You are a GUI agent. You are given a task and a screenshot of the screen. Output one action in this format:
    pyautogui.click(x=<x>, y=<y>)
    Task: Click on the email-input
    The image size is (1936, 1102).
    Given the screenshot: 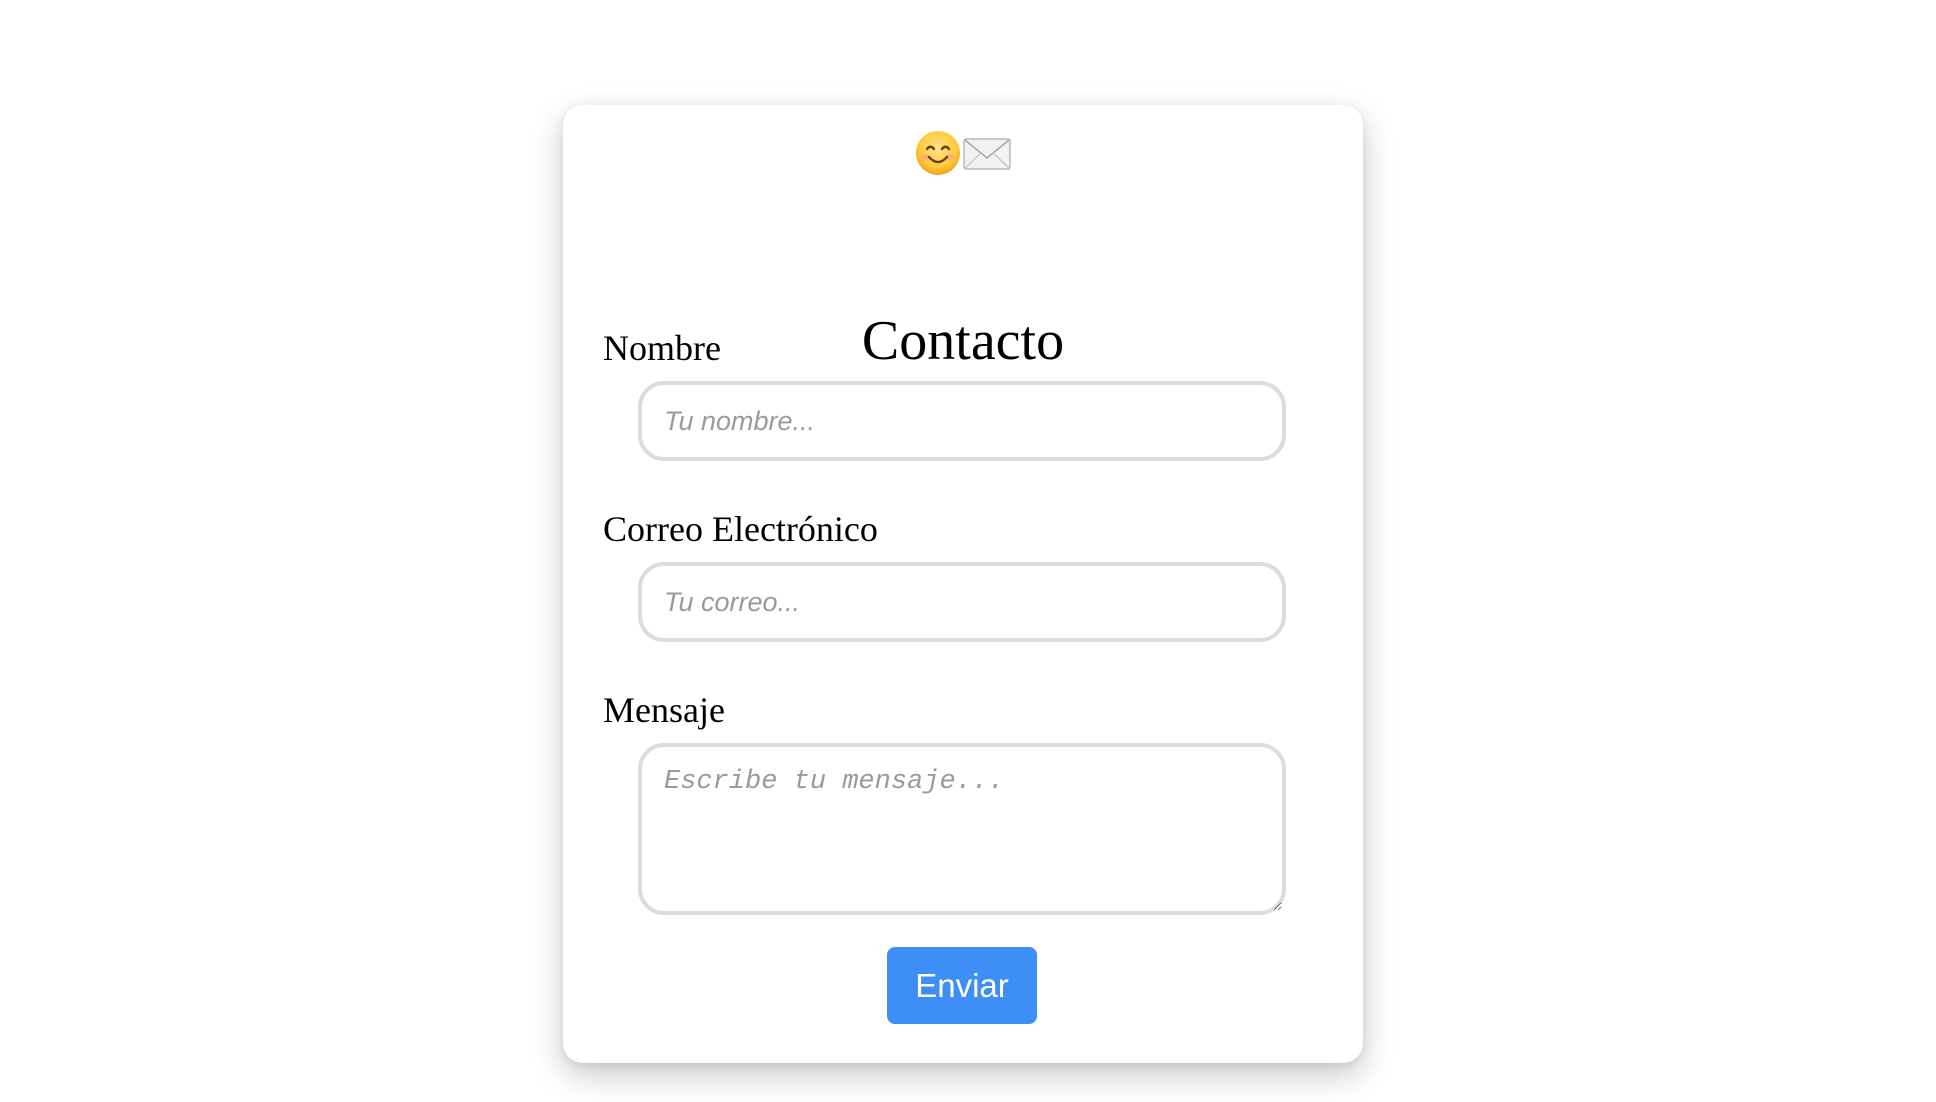 What is the action you would take?
    pyautogui.click(x=962, y=602)
    